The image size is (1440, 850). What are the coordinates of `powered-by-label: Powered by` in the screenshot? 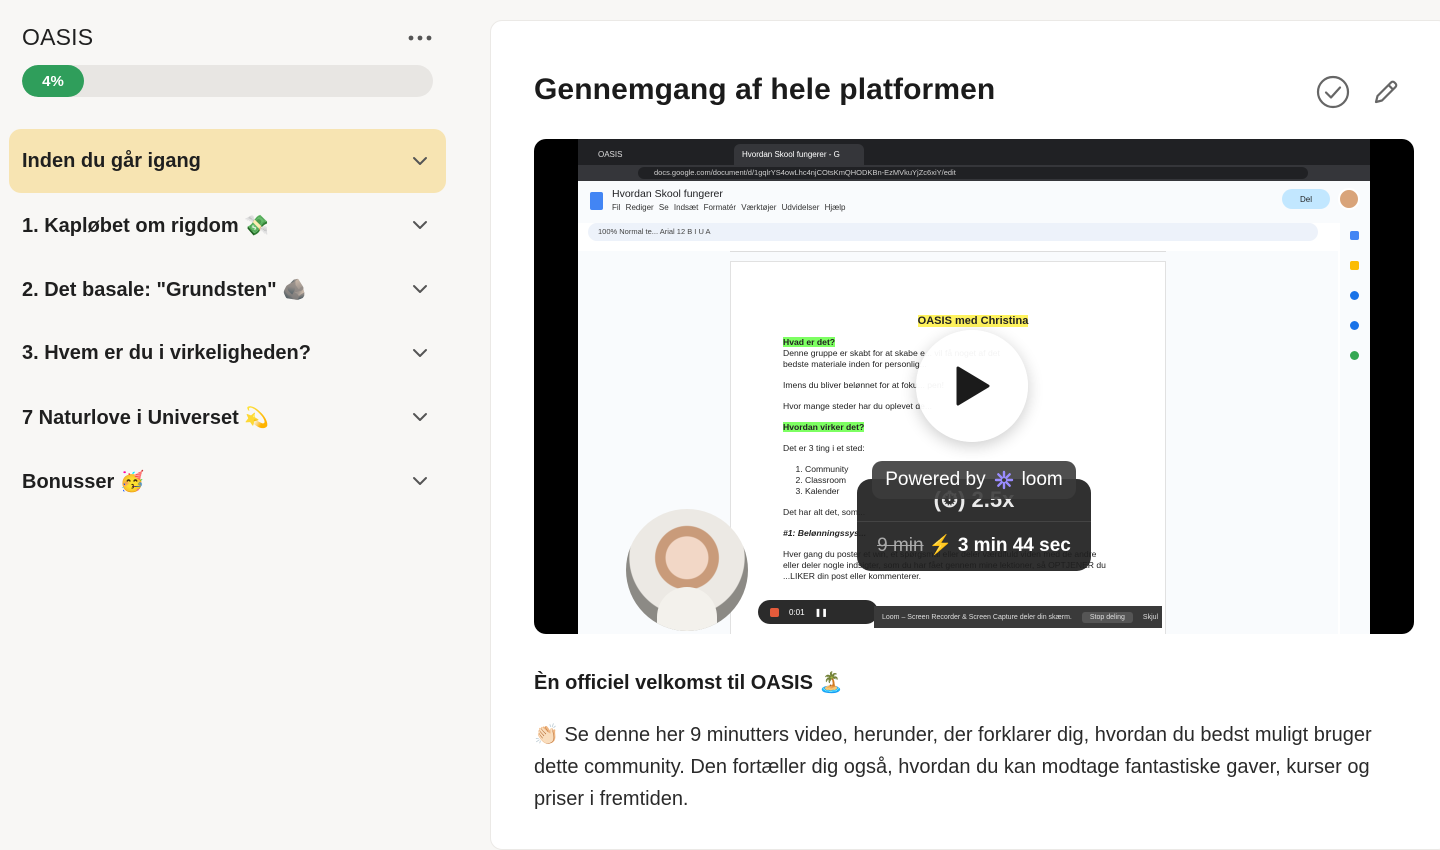 It's located at (935, 479).